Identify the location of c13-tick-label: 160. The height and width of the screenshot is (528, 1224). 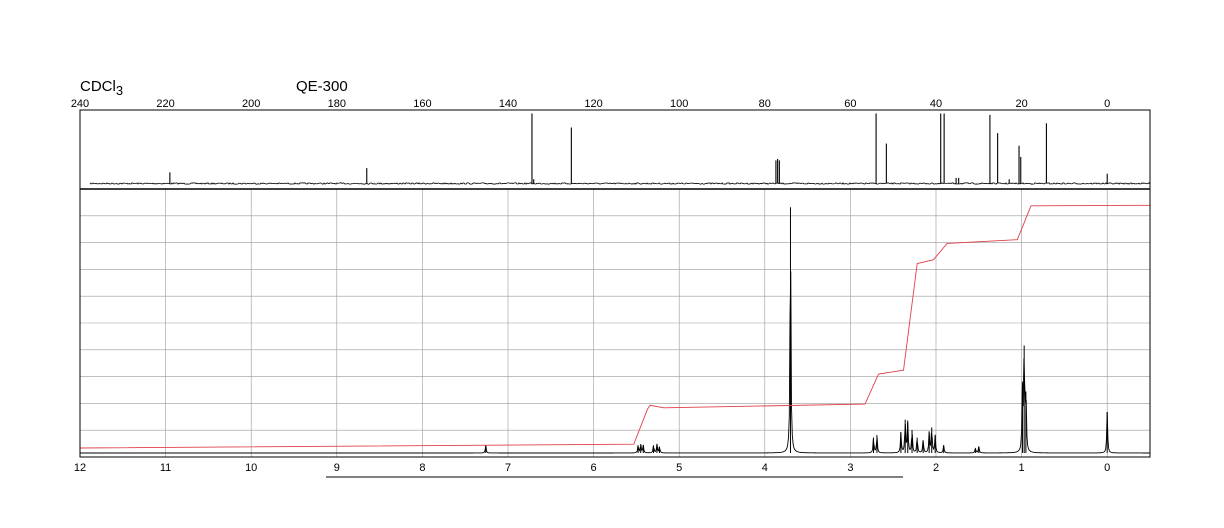
(422, 104).